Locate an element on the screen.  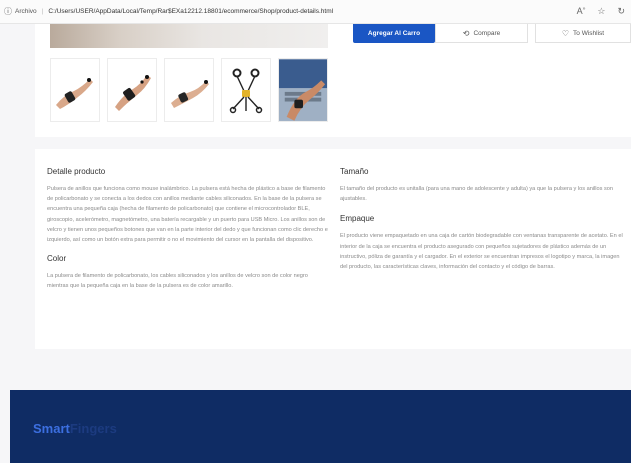
site-info-label: Archivo is located at coordinates (26, 11).